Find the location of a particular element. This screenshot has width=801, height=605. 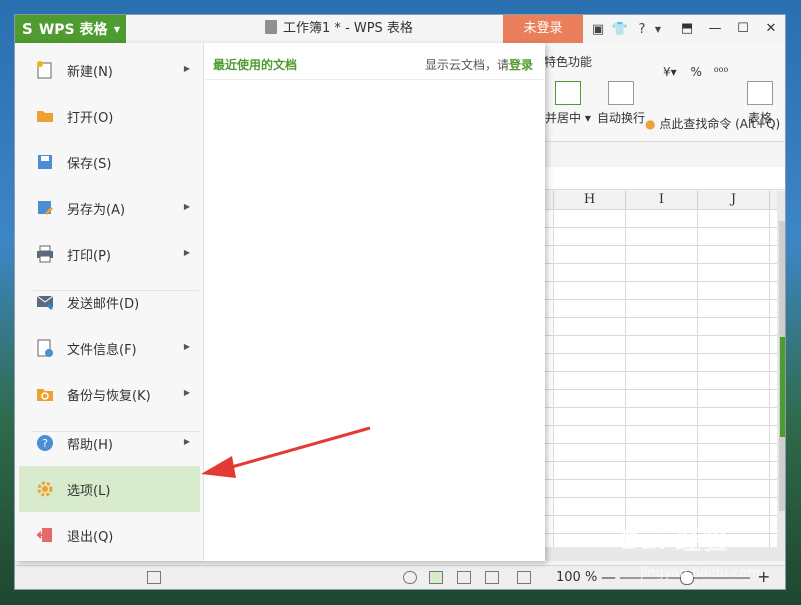

currency-icon: ¥▾ is located at coordinates (670, 72).